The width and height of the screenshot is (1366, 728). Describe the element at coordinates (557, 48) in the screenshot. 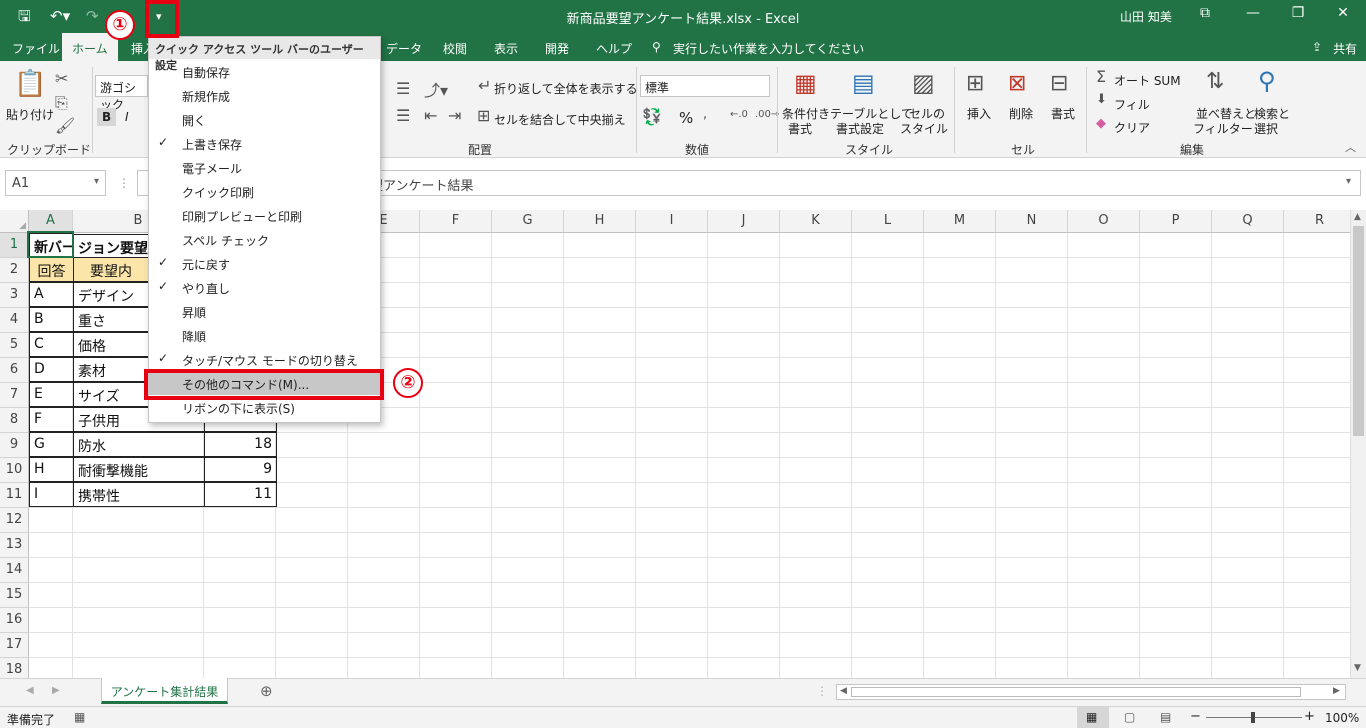

I see `tab-developer: 開発` at that location.